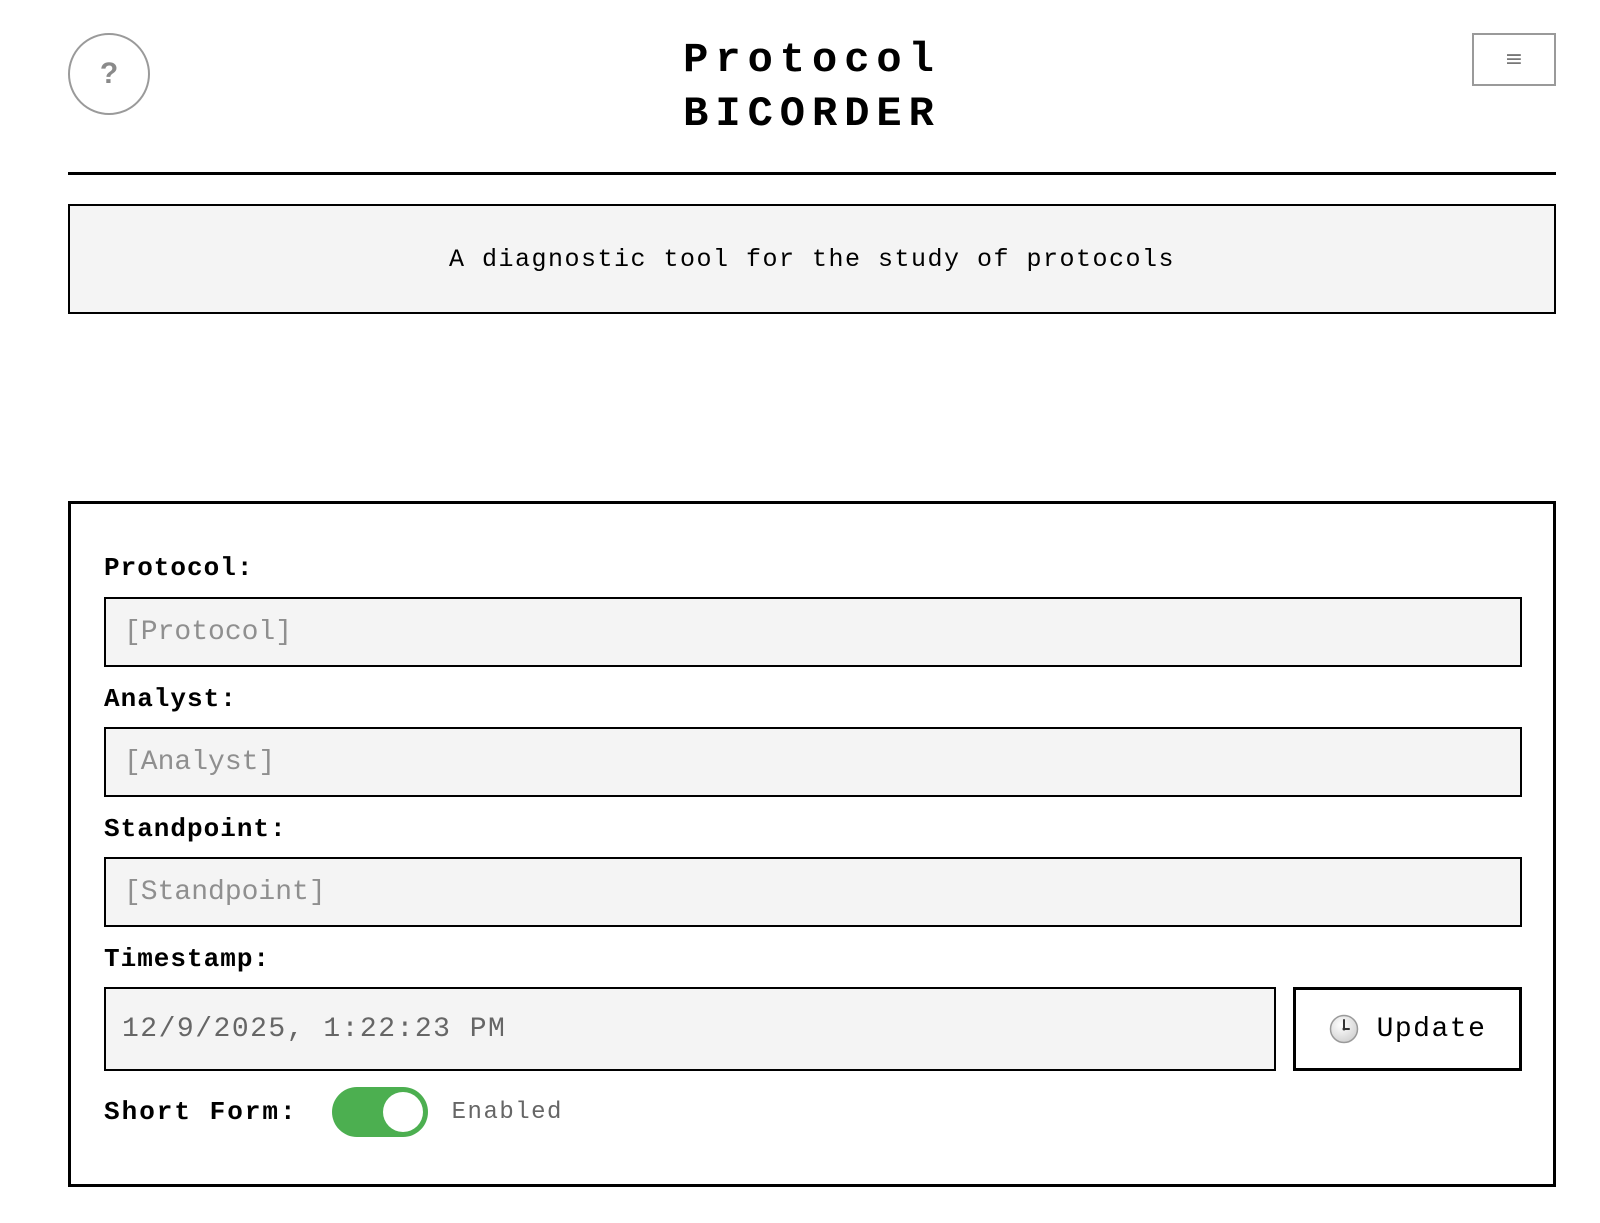 This screenshot has height=1223, width=1600. Describe the element at coordinates (813, 762) in the screenshot. I see `analyst-input` at that location.